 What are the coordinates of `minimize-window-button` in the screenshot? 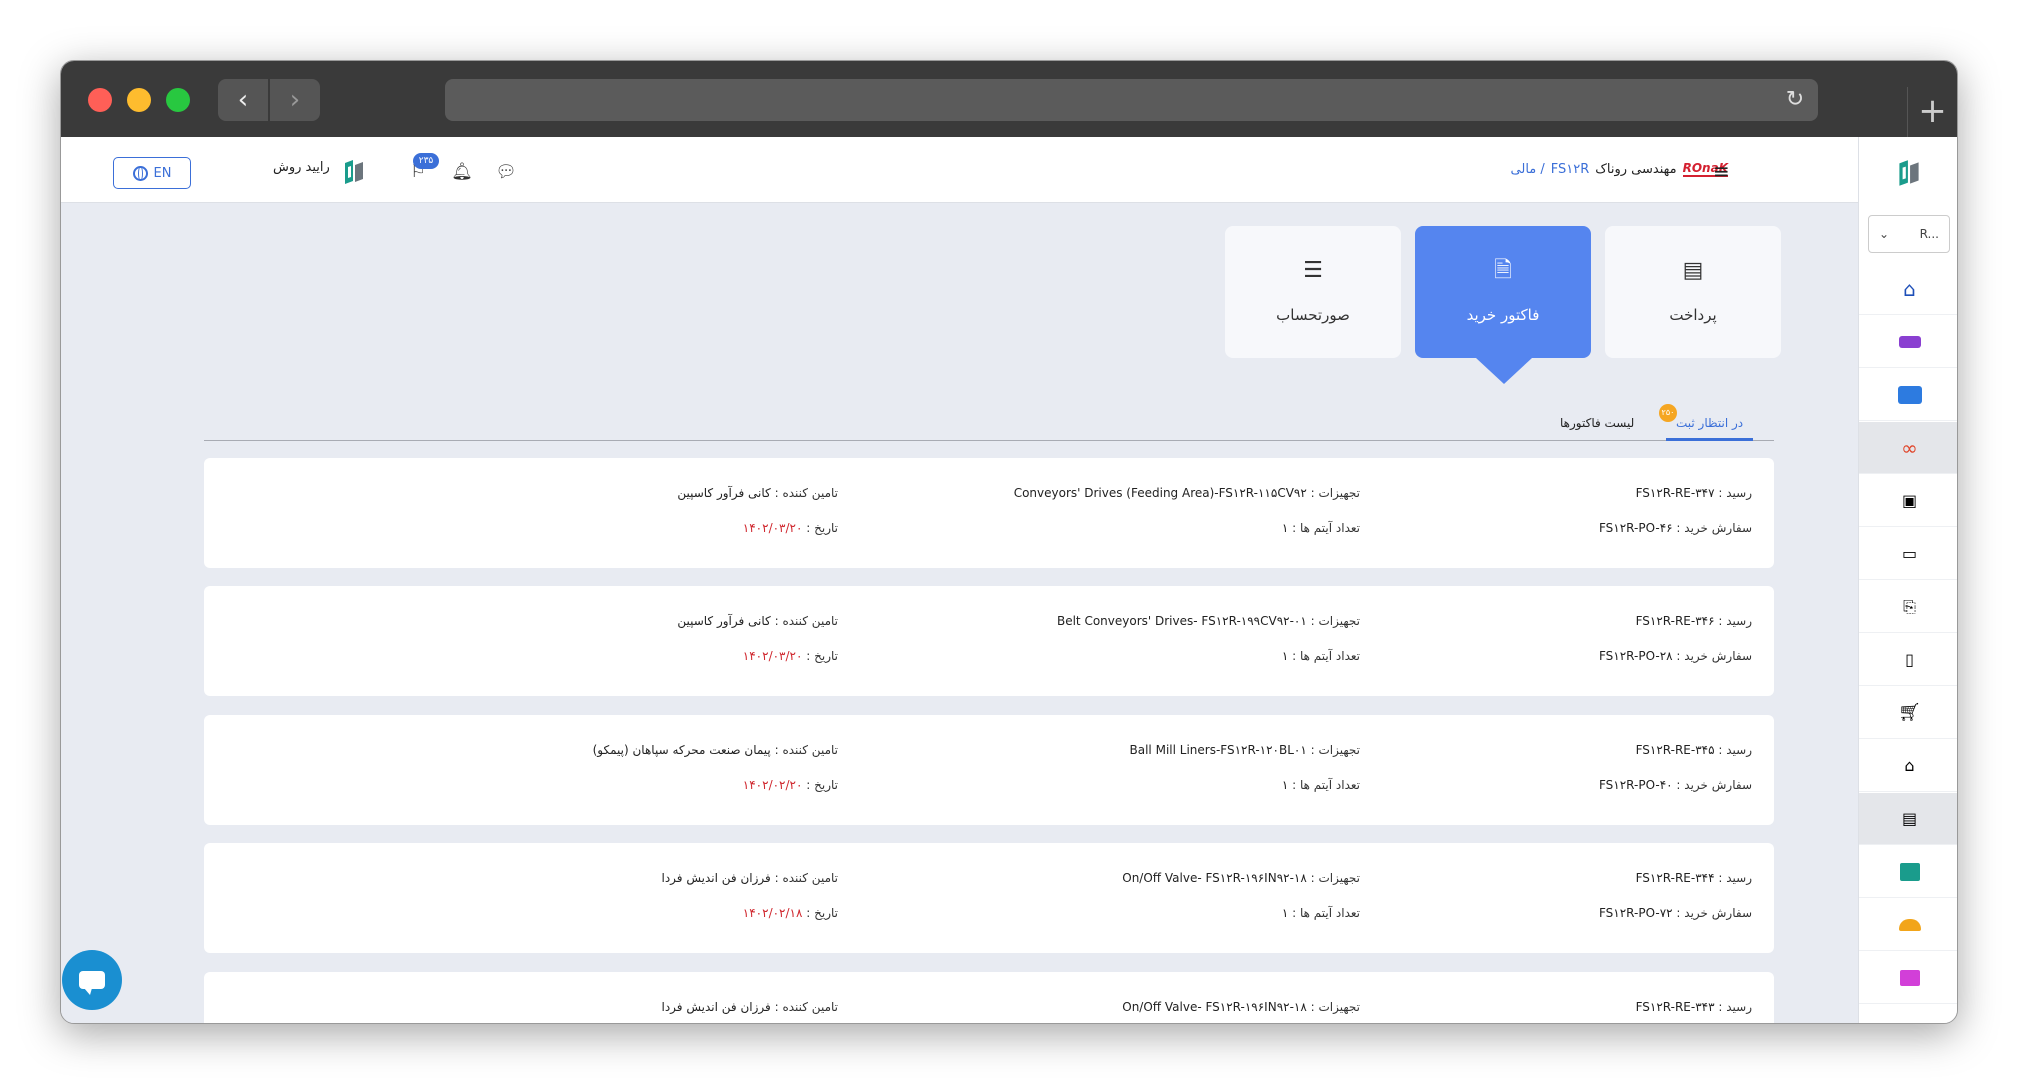 It's located at (139, 100).